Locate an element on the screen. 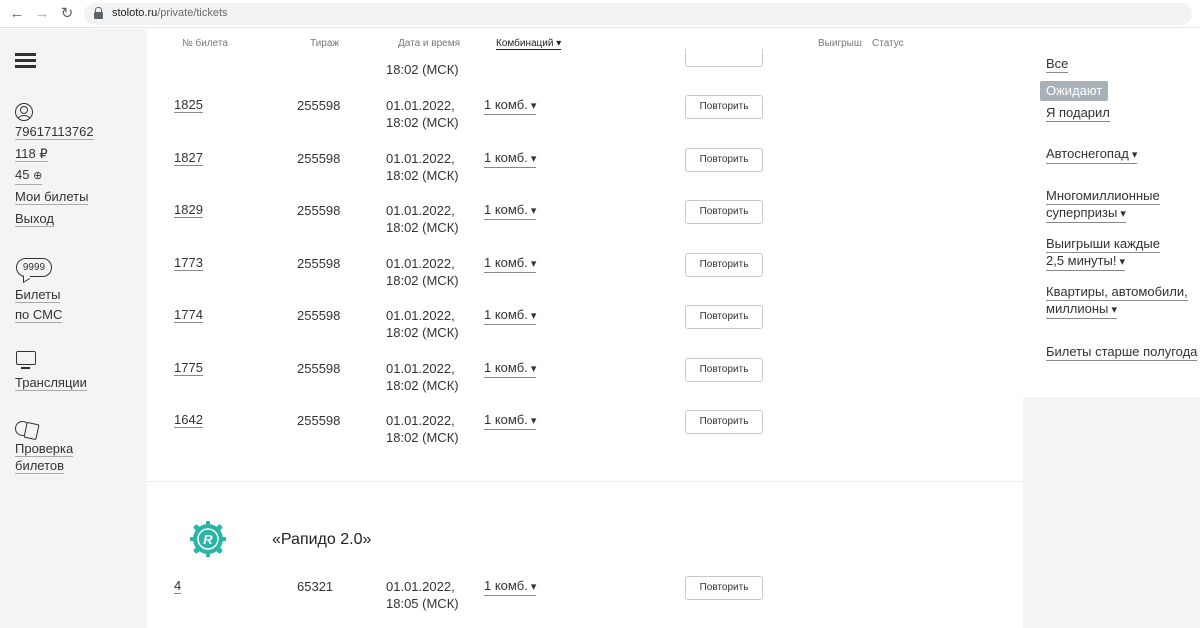 This screenshot has height=628, width=1200. browser-toolbar: ← → ↻ stoloto.ru/private/tickets is located at coordinates (600, 14).